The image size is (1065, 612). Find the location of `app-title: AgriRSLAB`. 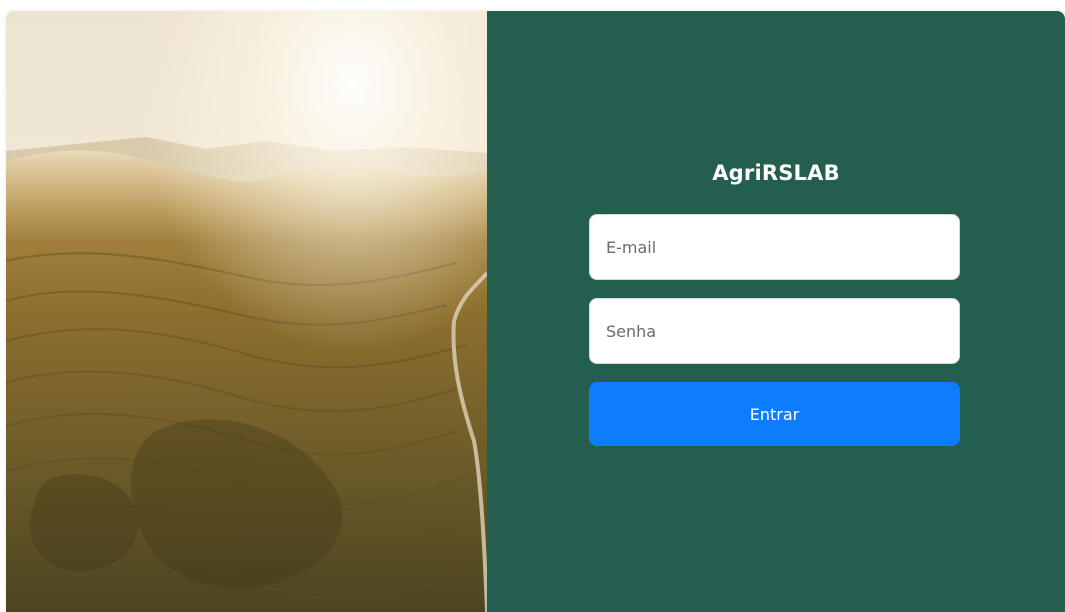

app-title: AgriRSLAB is located at coordinates (776, 173).